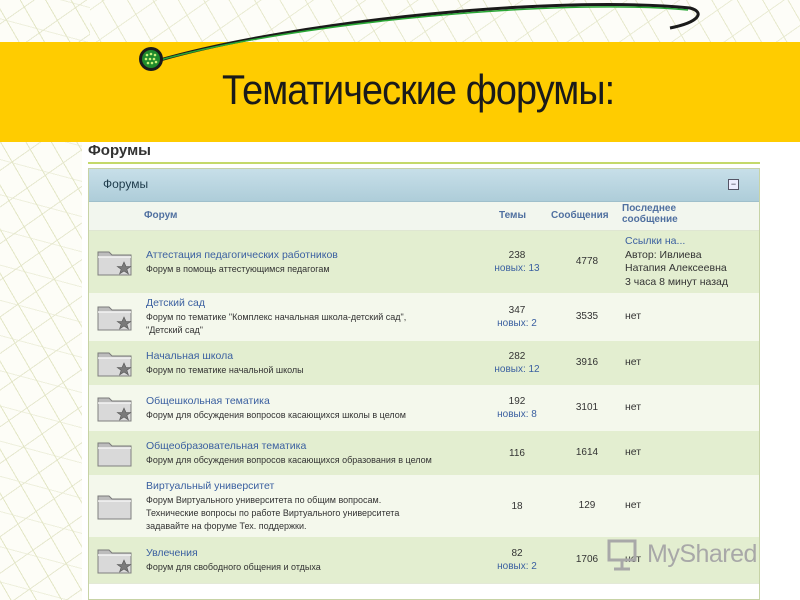  Describe the element at coordinates (517, 363) in the screenshot. I see `topics-count: 282 новых: 12` at that location.